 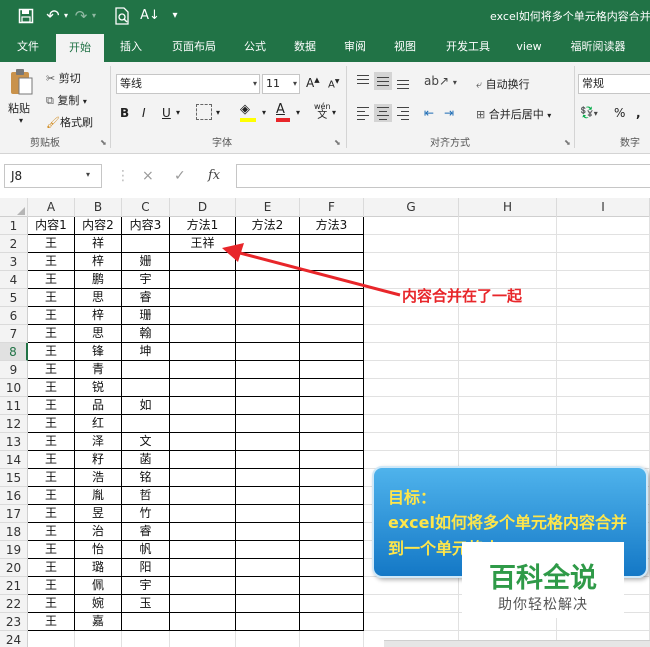 I want to click on row-header: 8, so click(x=14, y=352).